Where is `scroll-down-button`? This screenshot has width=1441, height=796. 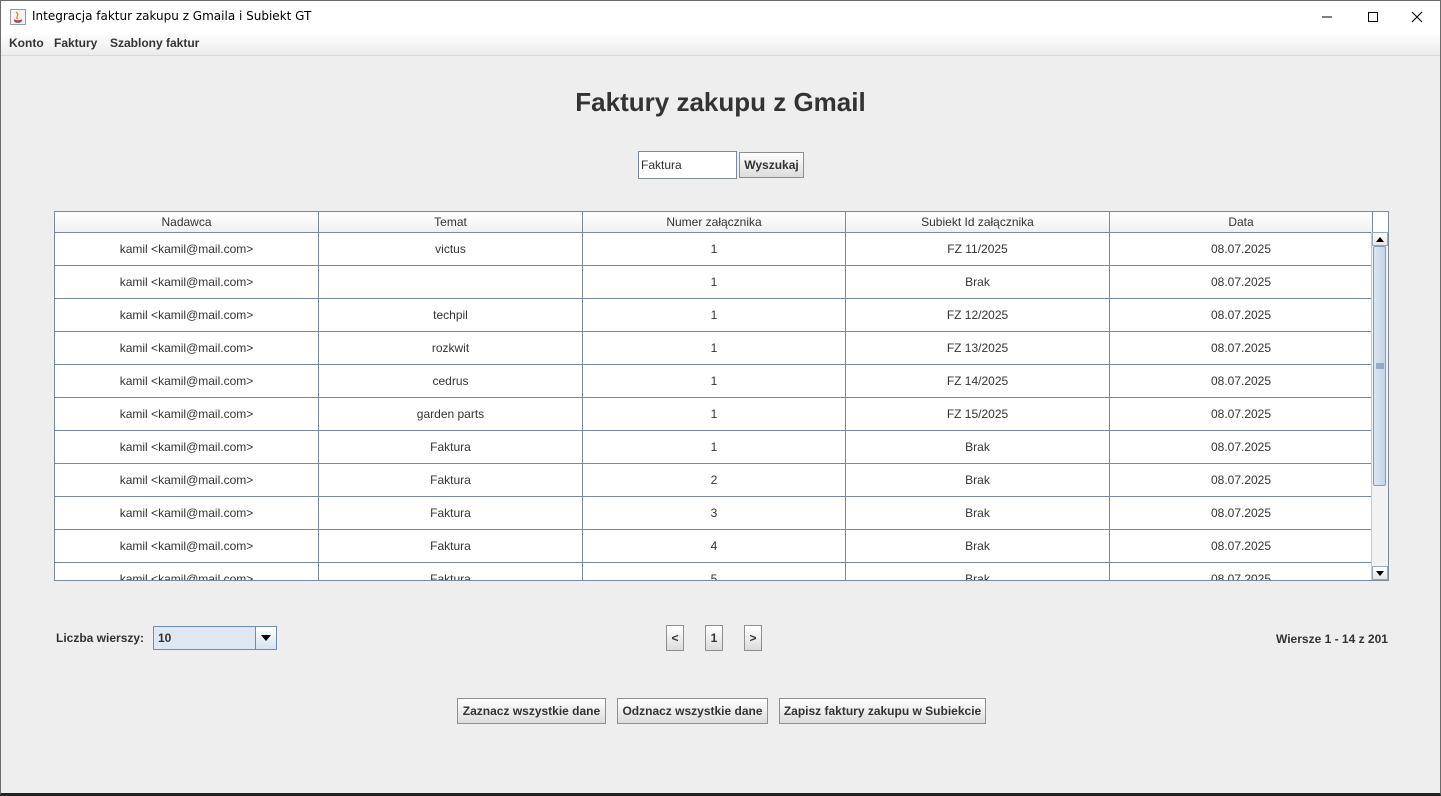 scroll-down-button is located at coordinates (1380, 573).